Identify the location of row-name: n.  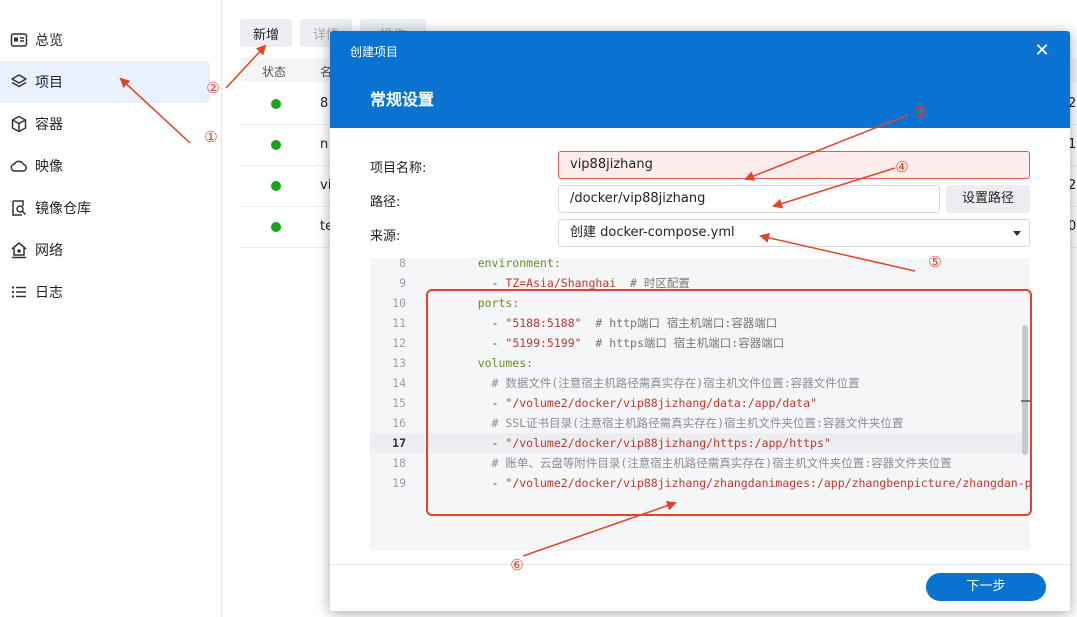
(324, 144).